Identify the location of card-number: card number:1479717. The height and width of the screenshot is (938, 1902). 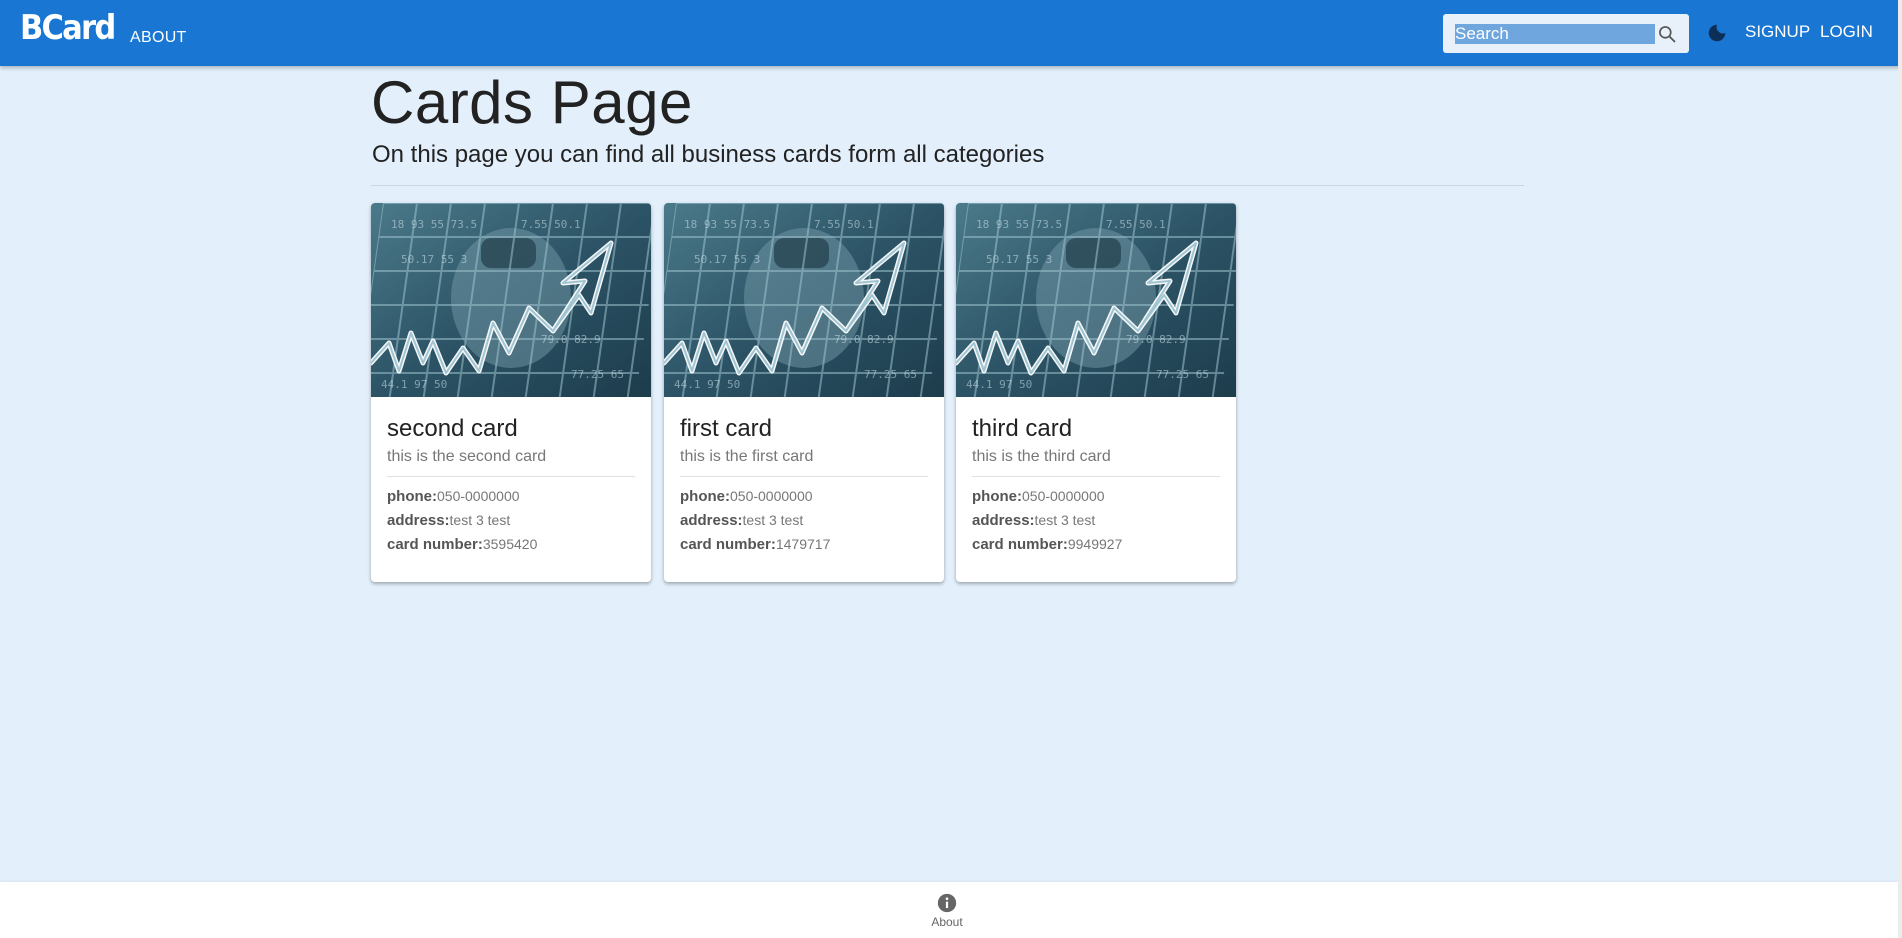
(755, 544).